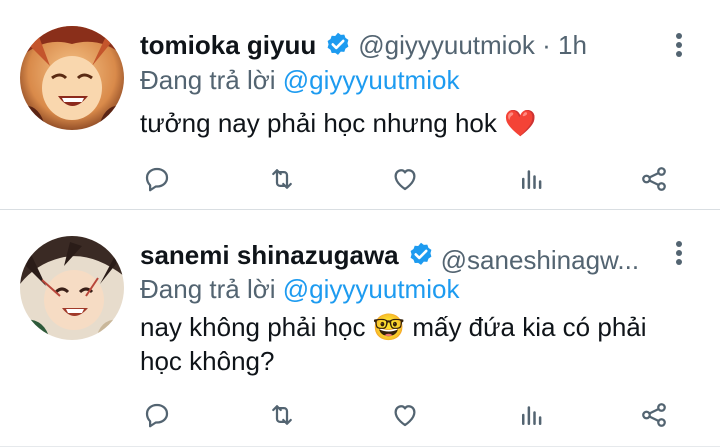 The image size is (720, 447). I want to click on verified-badge-icon, so click(338, 49).